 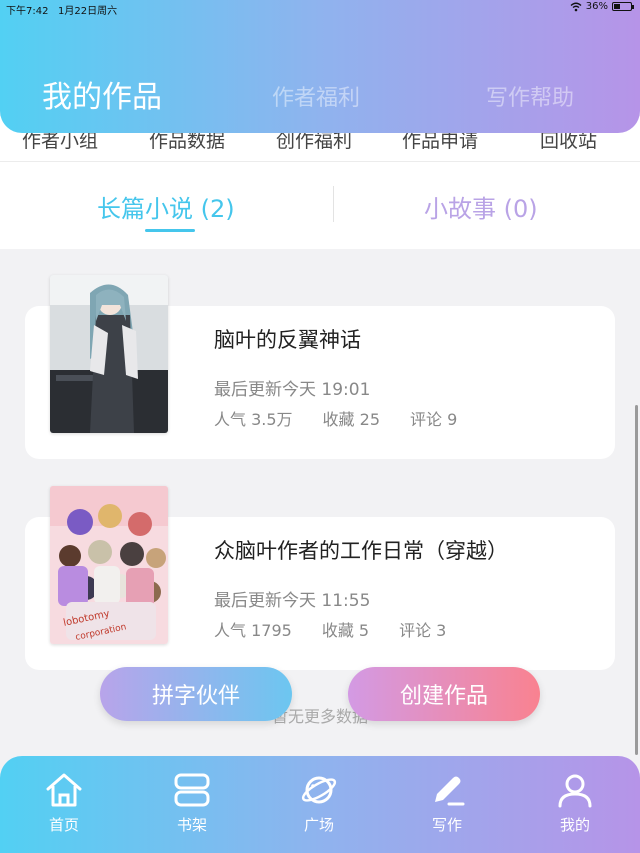 I want to click on tabbar-home-label: 首页, so click(x=63, y=825).